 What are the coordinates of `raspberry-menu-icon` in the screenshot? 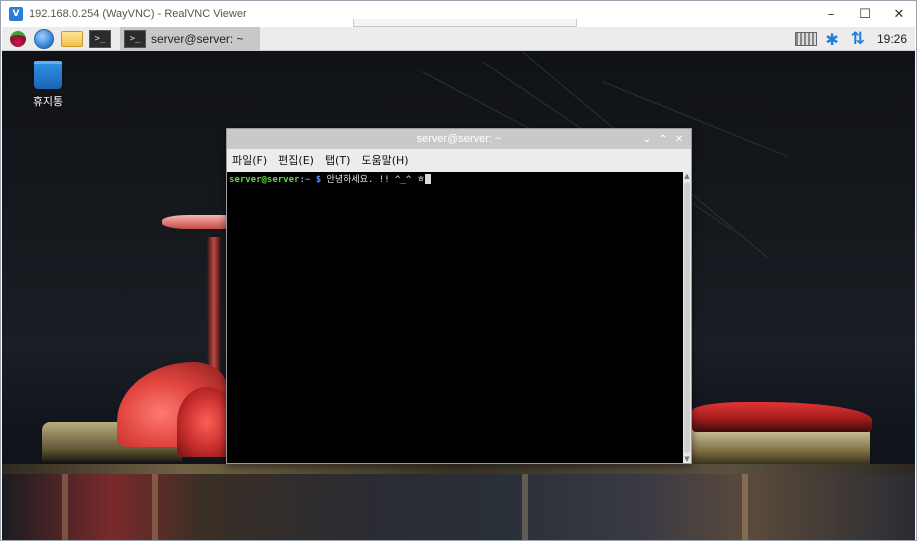 It's located at (18, 39).